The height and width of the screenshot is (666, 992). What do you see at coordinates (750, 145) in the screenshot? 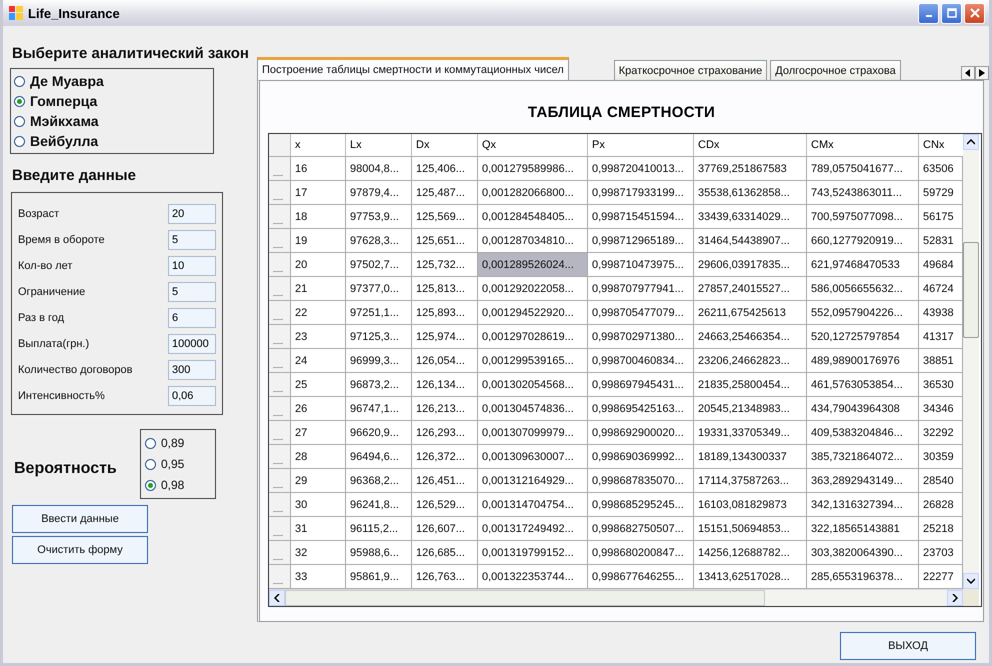
I see `column-header: CDx` at bounding box center [750, 145].